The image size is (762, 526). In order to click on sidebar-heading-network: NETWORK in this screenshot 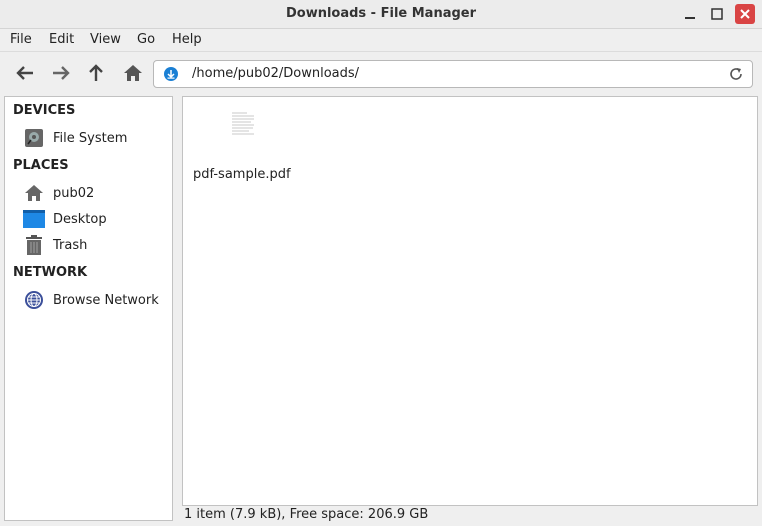, I will do `click(50, 272)`.